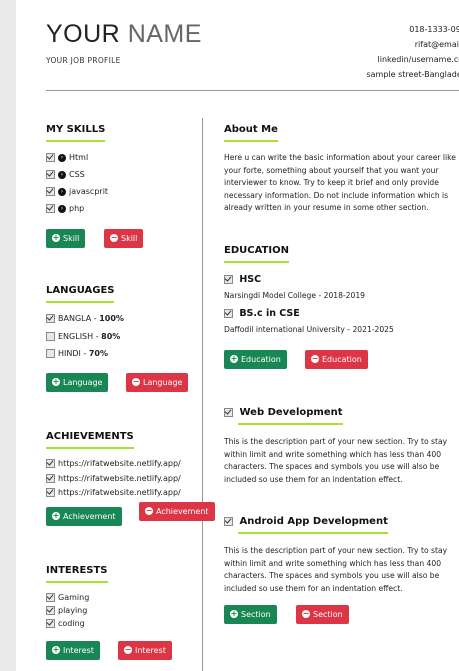 Image resolution: width=459 pixels, height=671 pixels. I want to click on achievements-underline, so click(90, 448).